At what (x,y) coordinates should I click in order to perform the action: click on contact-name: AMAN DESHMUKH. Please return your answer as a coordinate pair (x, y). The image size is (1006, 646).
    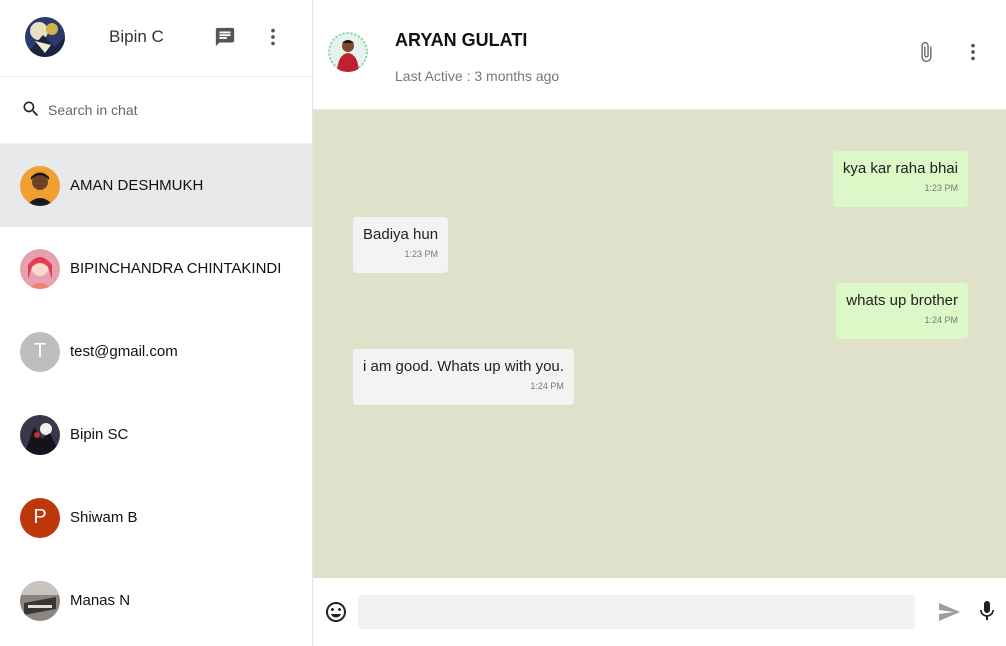
    Looking at the image, I should click on (137, 185).